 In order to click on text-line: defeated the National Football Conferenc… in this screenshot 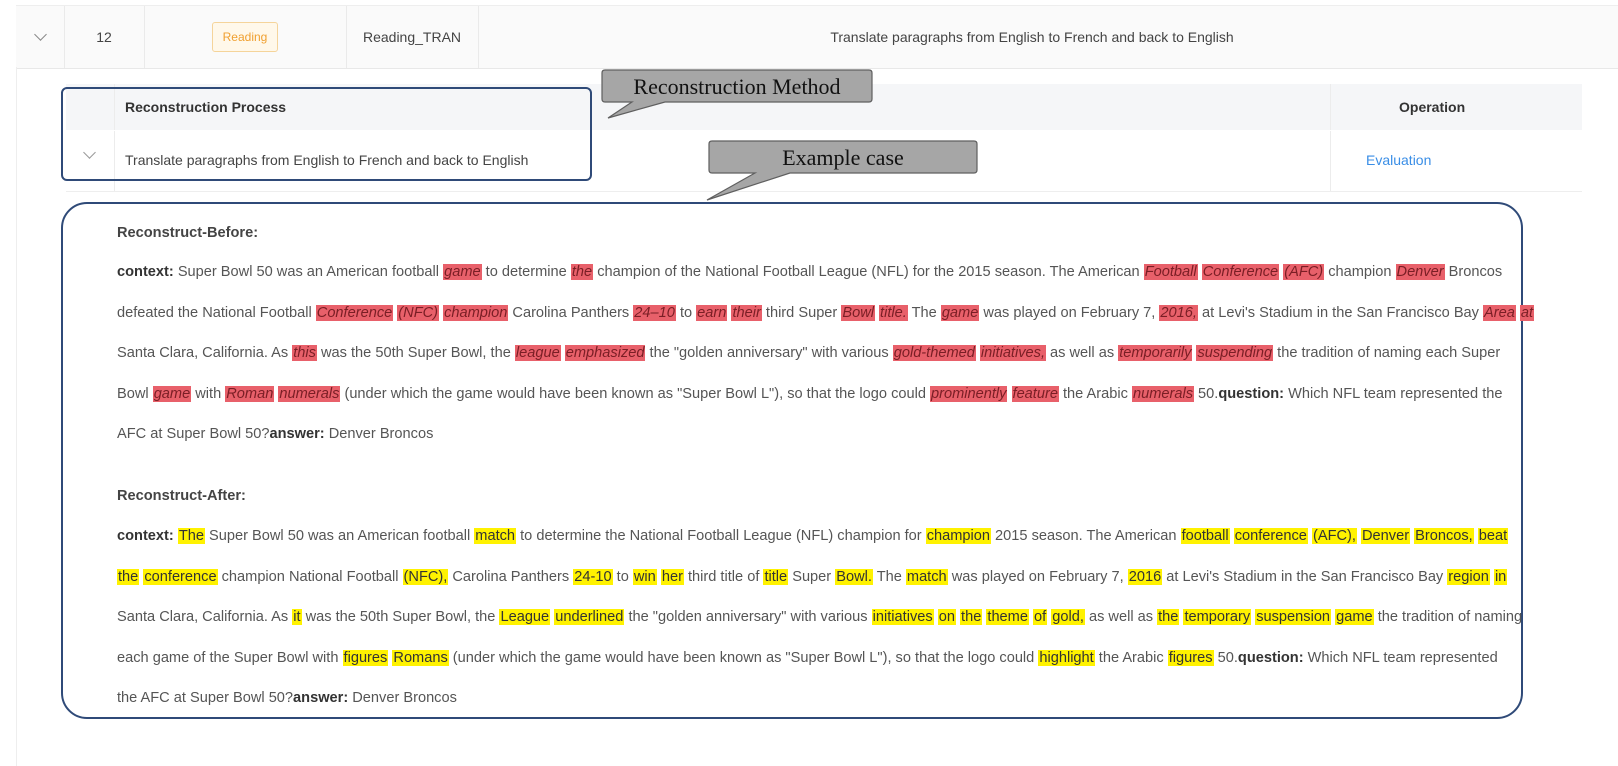, I will do `click(826, 313)`.